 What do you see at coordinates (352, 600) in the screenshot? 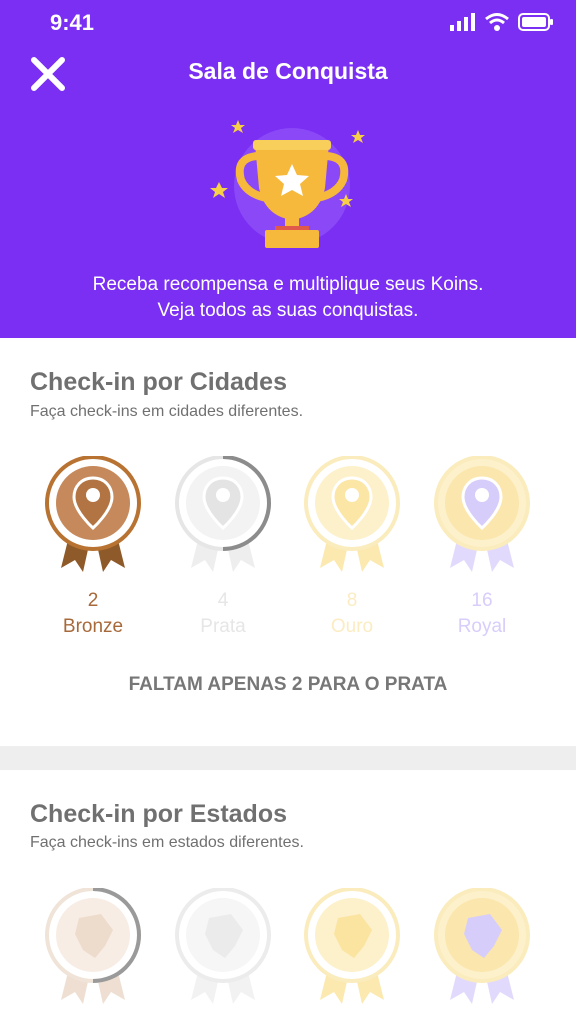
I see `medal-count-ouro: 8` at bounding box center [352, 600].